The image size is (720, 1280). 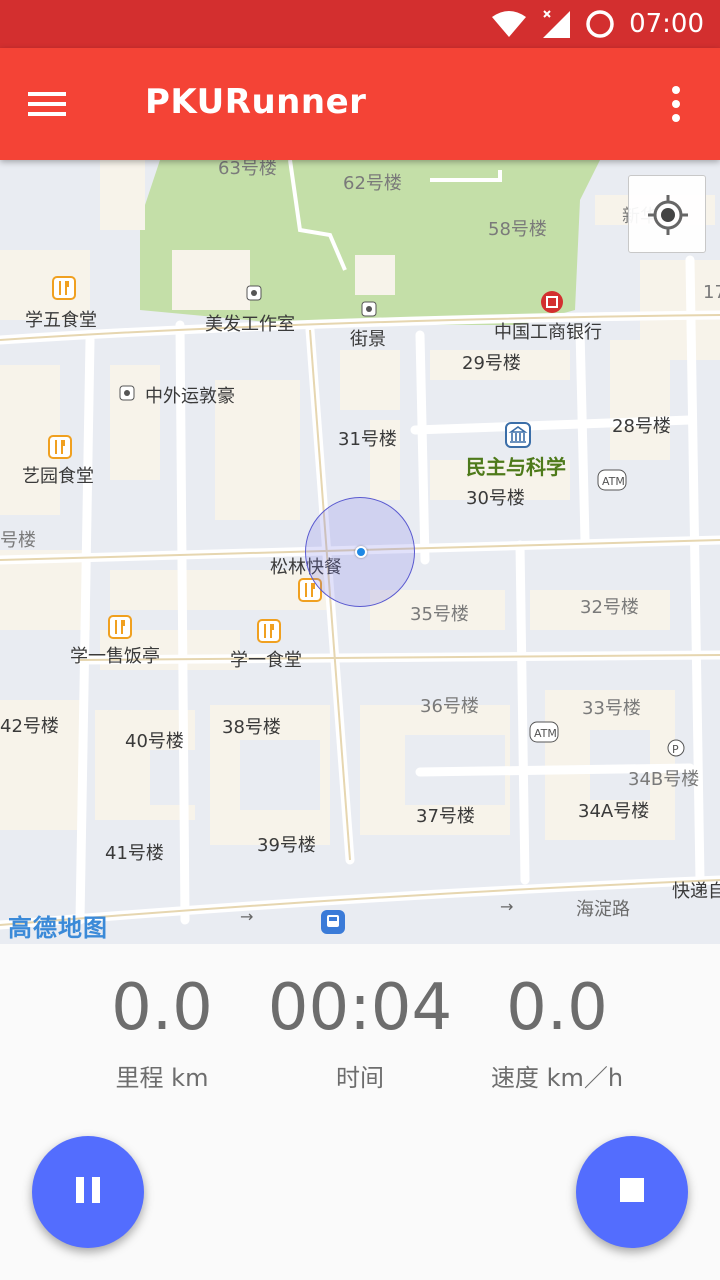 What do you see at coordinates (696, 891) in the screenshot?
I see `map-label: 快递自` at bounding box center [696, 891].